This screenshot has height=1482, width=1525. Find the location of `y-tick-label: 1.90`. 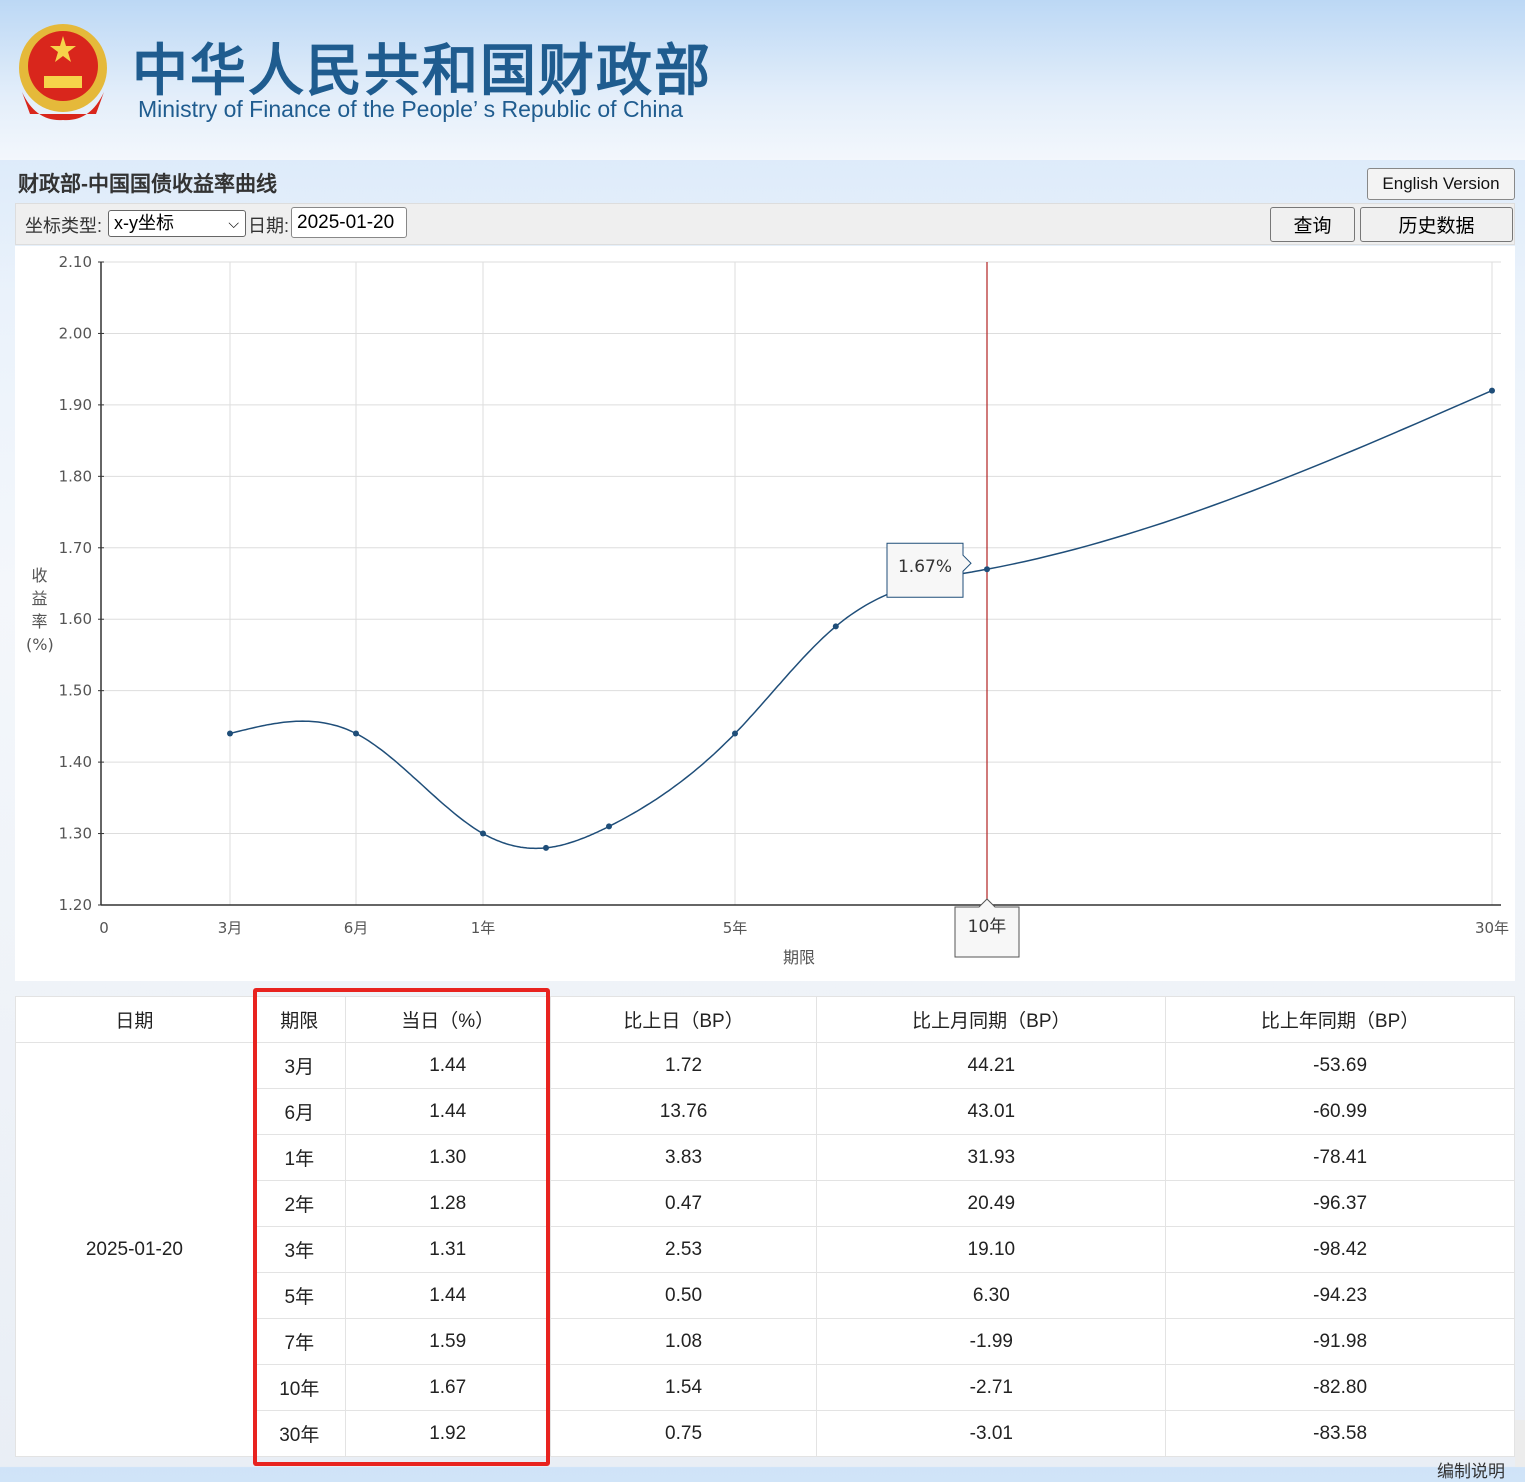

y-tick-label: 1.90 is located at coordinates (75, 405).